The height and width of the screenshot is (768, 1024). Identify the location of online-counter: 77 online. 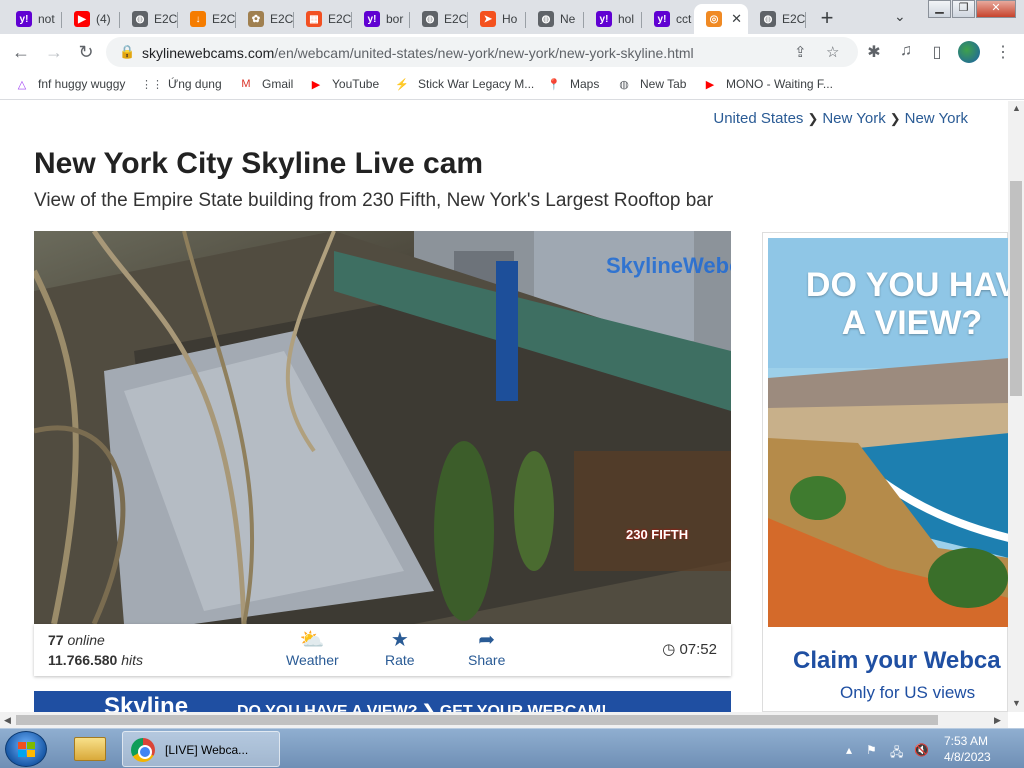
(76, 640).